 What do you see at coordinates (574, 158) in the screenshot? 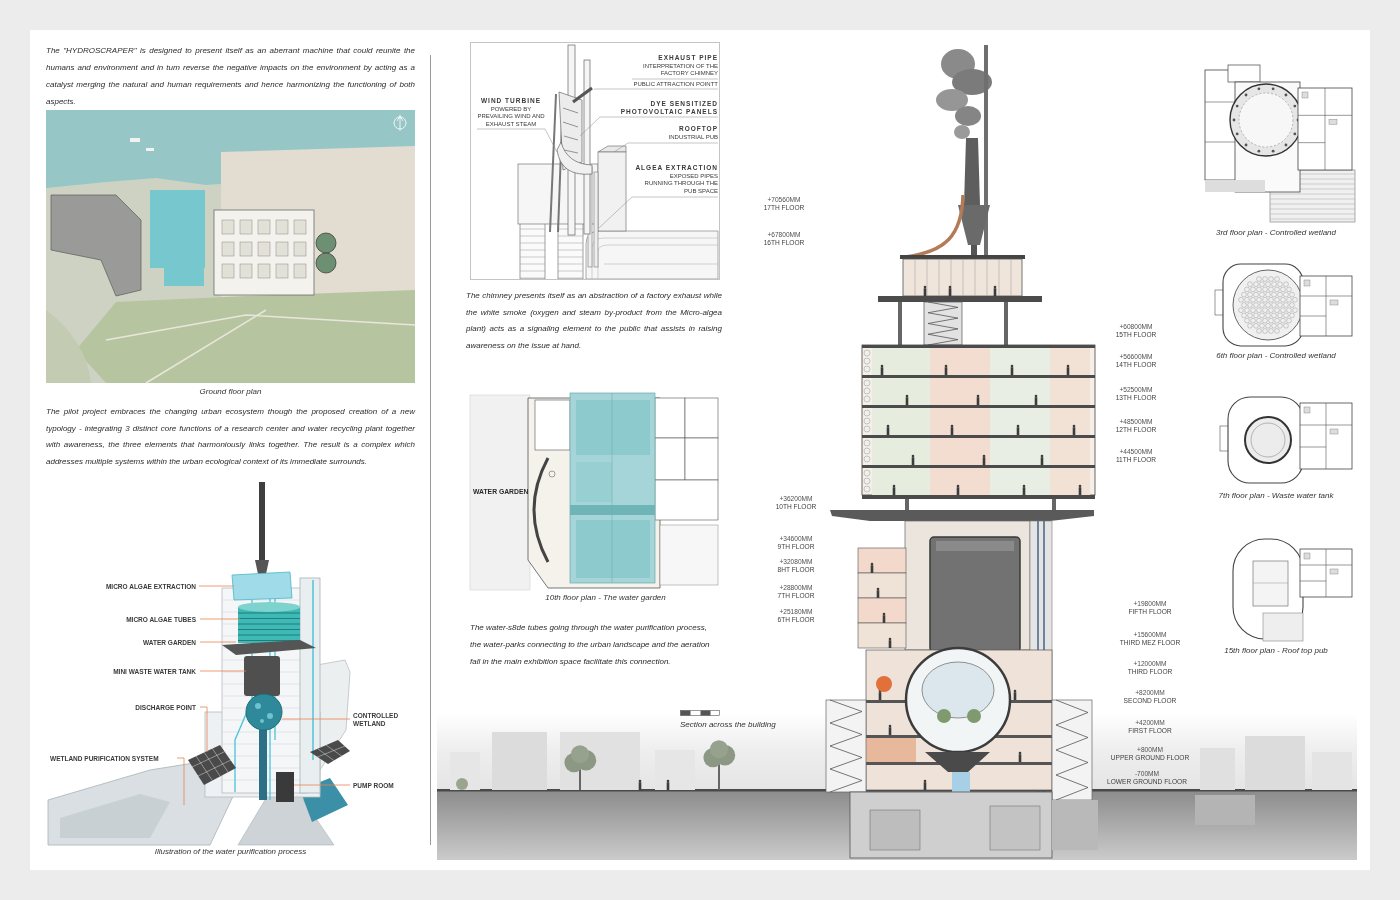
I see `wind-turbine` at bounding box center [574, 158].